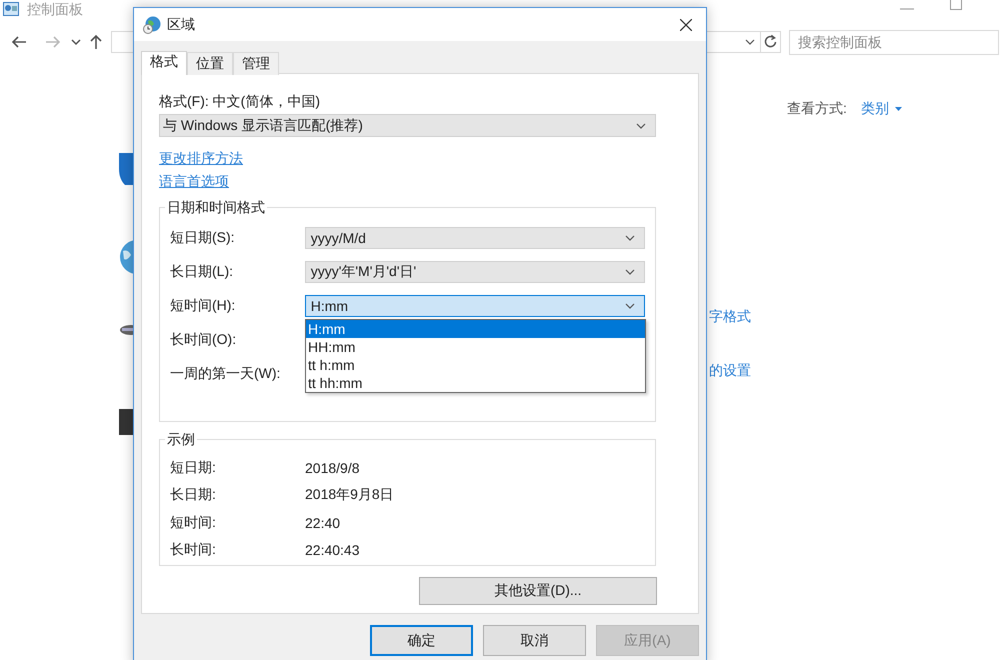 This screenshot has width=1000, height=660. What do you see at coordinates (126, 422) in the screenshot?
I see `dark-bar-icon` at bounding box center [126, 422].